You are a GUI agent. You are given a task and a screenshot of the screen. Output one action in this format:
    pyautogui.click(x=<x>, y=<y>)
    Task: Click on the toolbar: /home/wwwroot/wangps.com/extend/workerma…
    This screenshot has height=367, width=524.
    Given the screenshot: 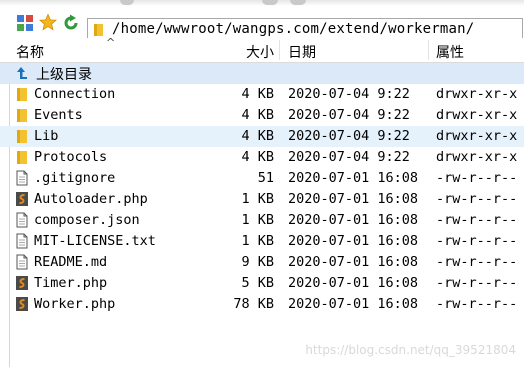 What is the action you would take?
    pyautogui.click(x=262, y=24)
    